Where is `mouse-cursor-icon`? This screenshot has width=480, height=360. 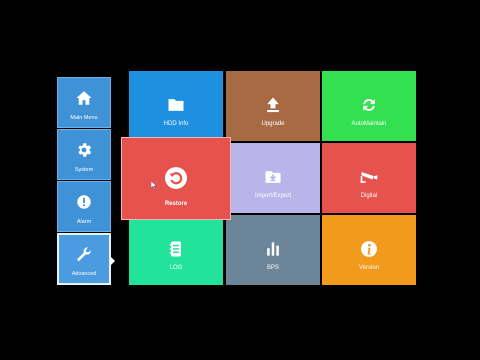 mouse-cursor-icon is located at coordinates (154, 186).